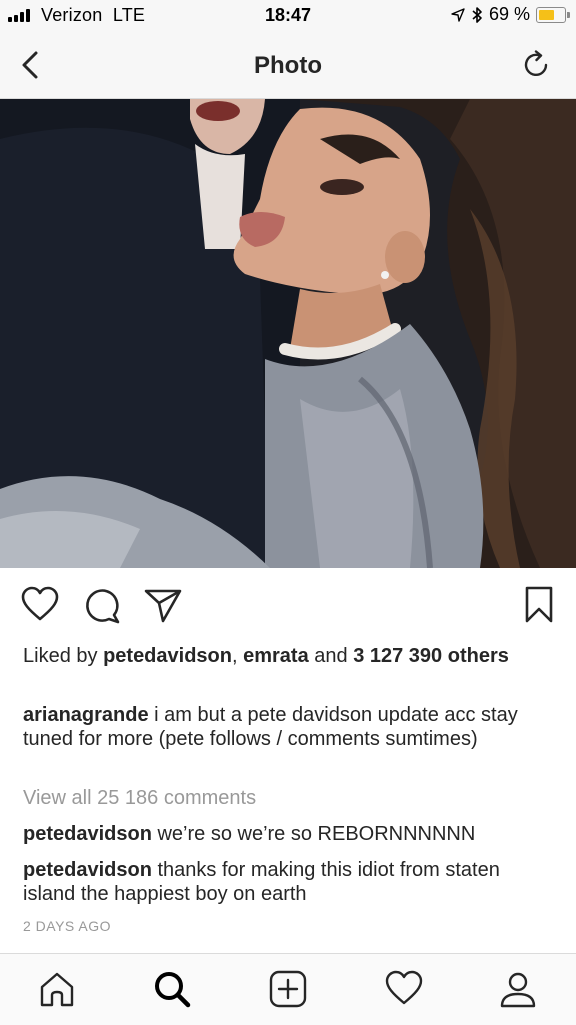 The height and width of the screenshot is (1025, 576). Describe the element at coordinates (331, 656) in the screenshot. I see `likes-and: and` at that location.